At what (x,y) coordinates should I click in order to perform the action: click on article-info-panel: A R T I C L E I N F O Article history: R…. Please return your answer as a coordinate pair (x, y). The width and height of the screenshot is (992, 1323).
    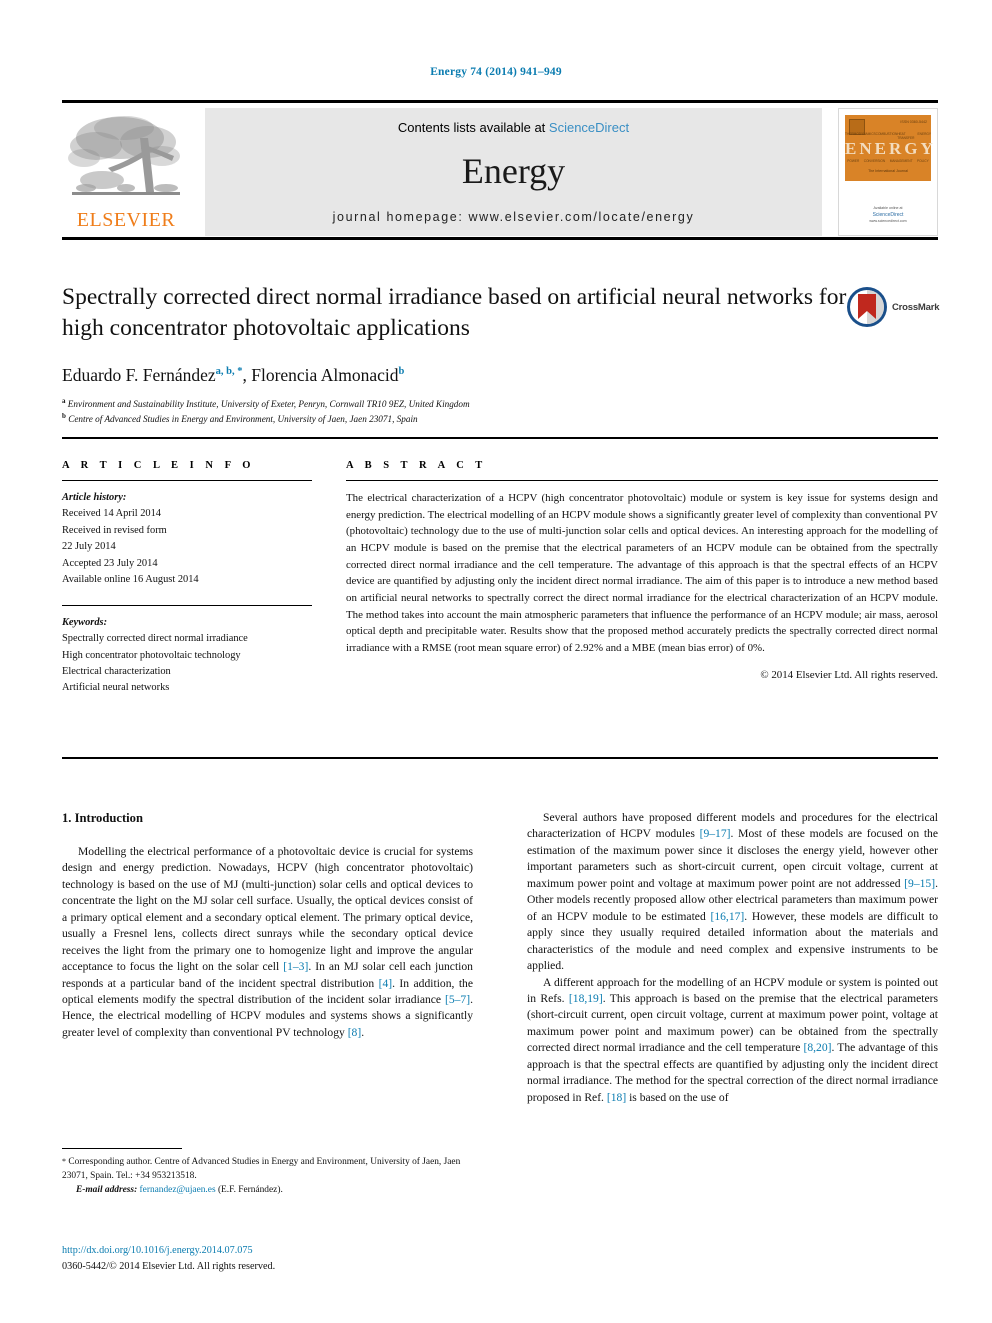
    Looking at the image, I should click on (187, 578).